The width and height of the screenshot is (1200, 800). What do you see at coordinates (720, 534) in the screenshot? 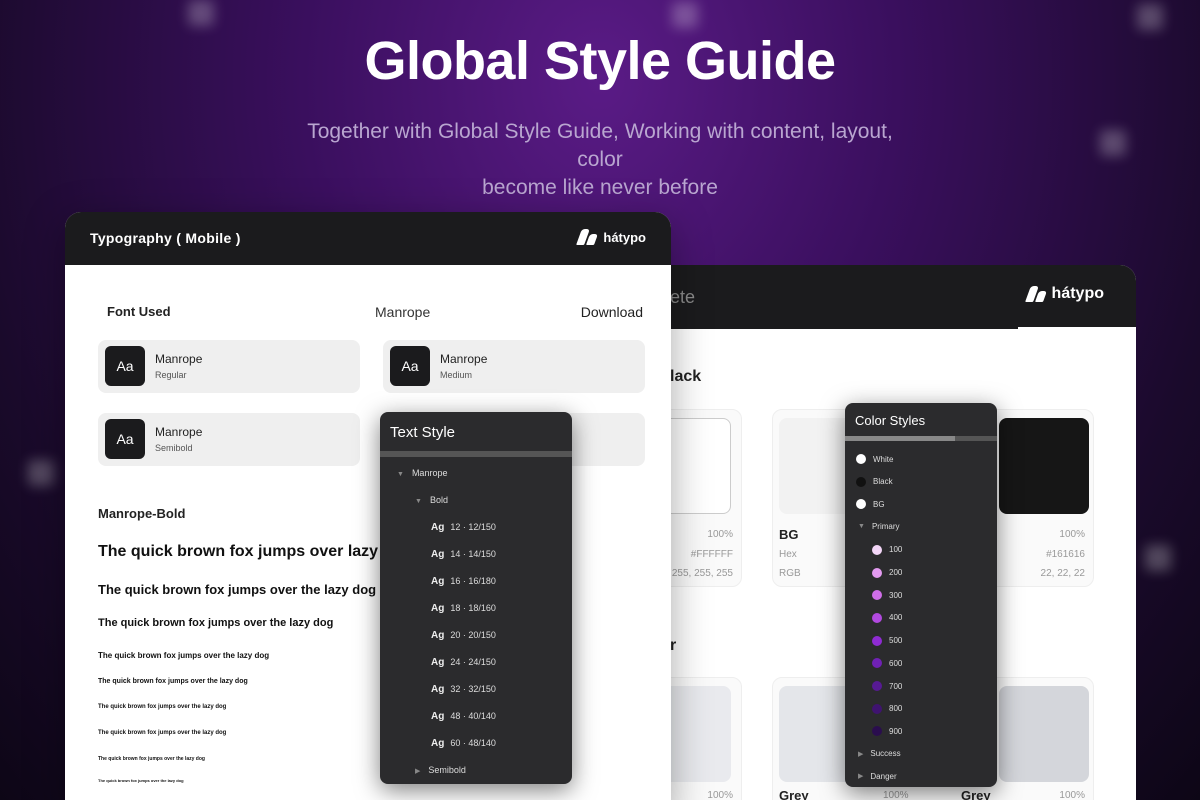
I see `swatch-white-pct: 100%` at bounding box center [720, 534].